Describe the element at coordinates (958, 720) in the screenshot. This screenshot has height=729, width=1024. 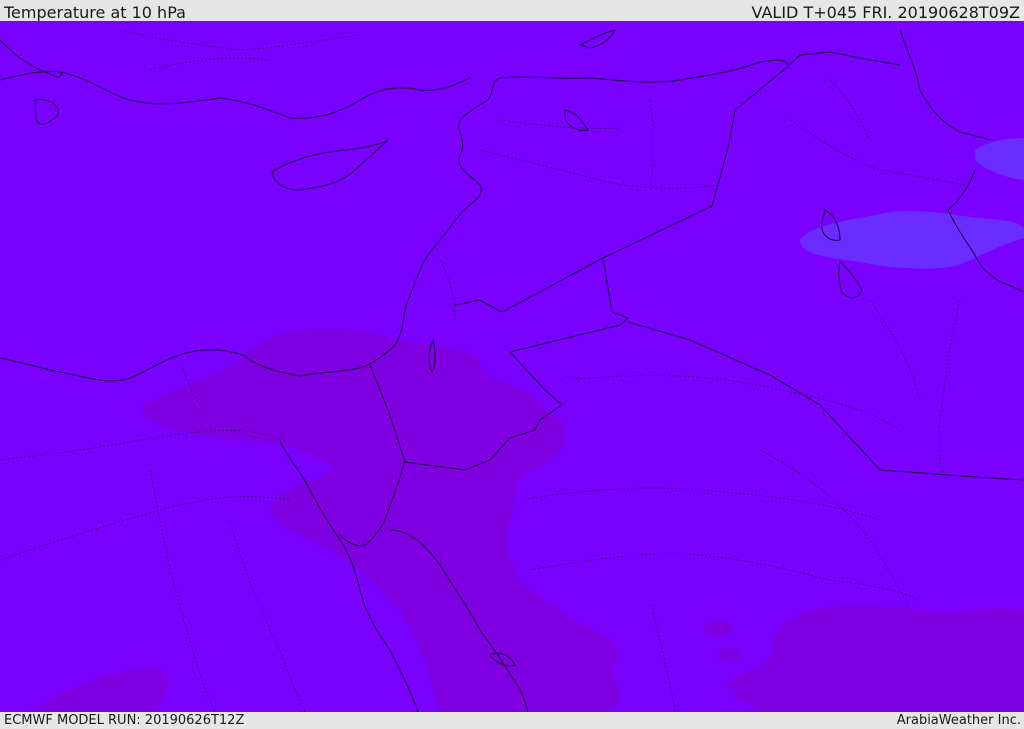
I see `credit-text: ArabiaWeather Inc.` at that location.